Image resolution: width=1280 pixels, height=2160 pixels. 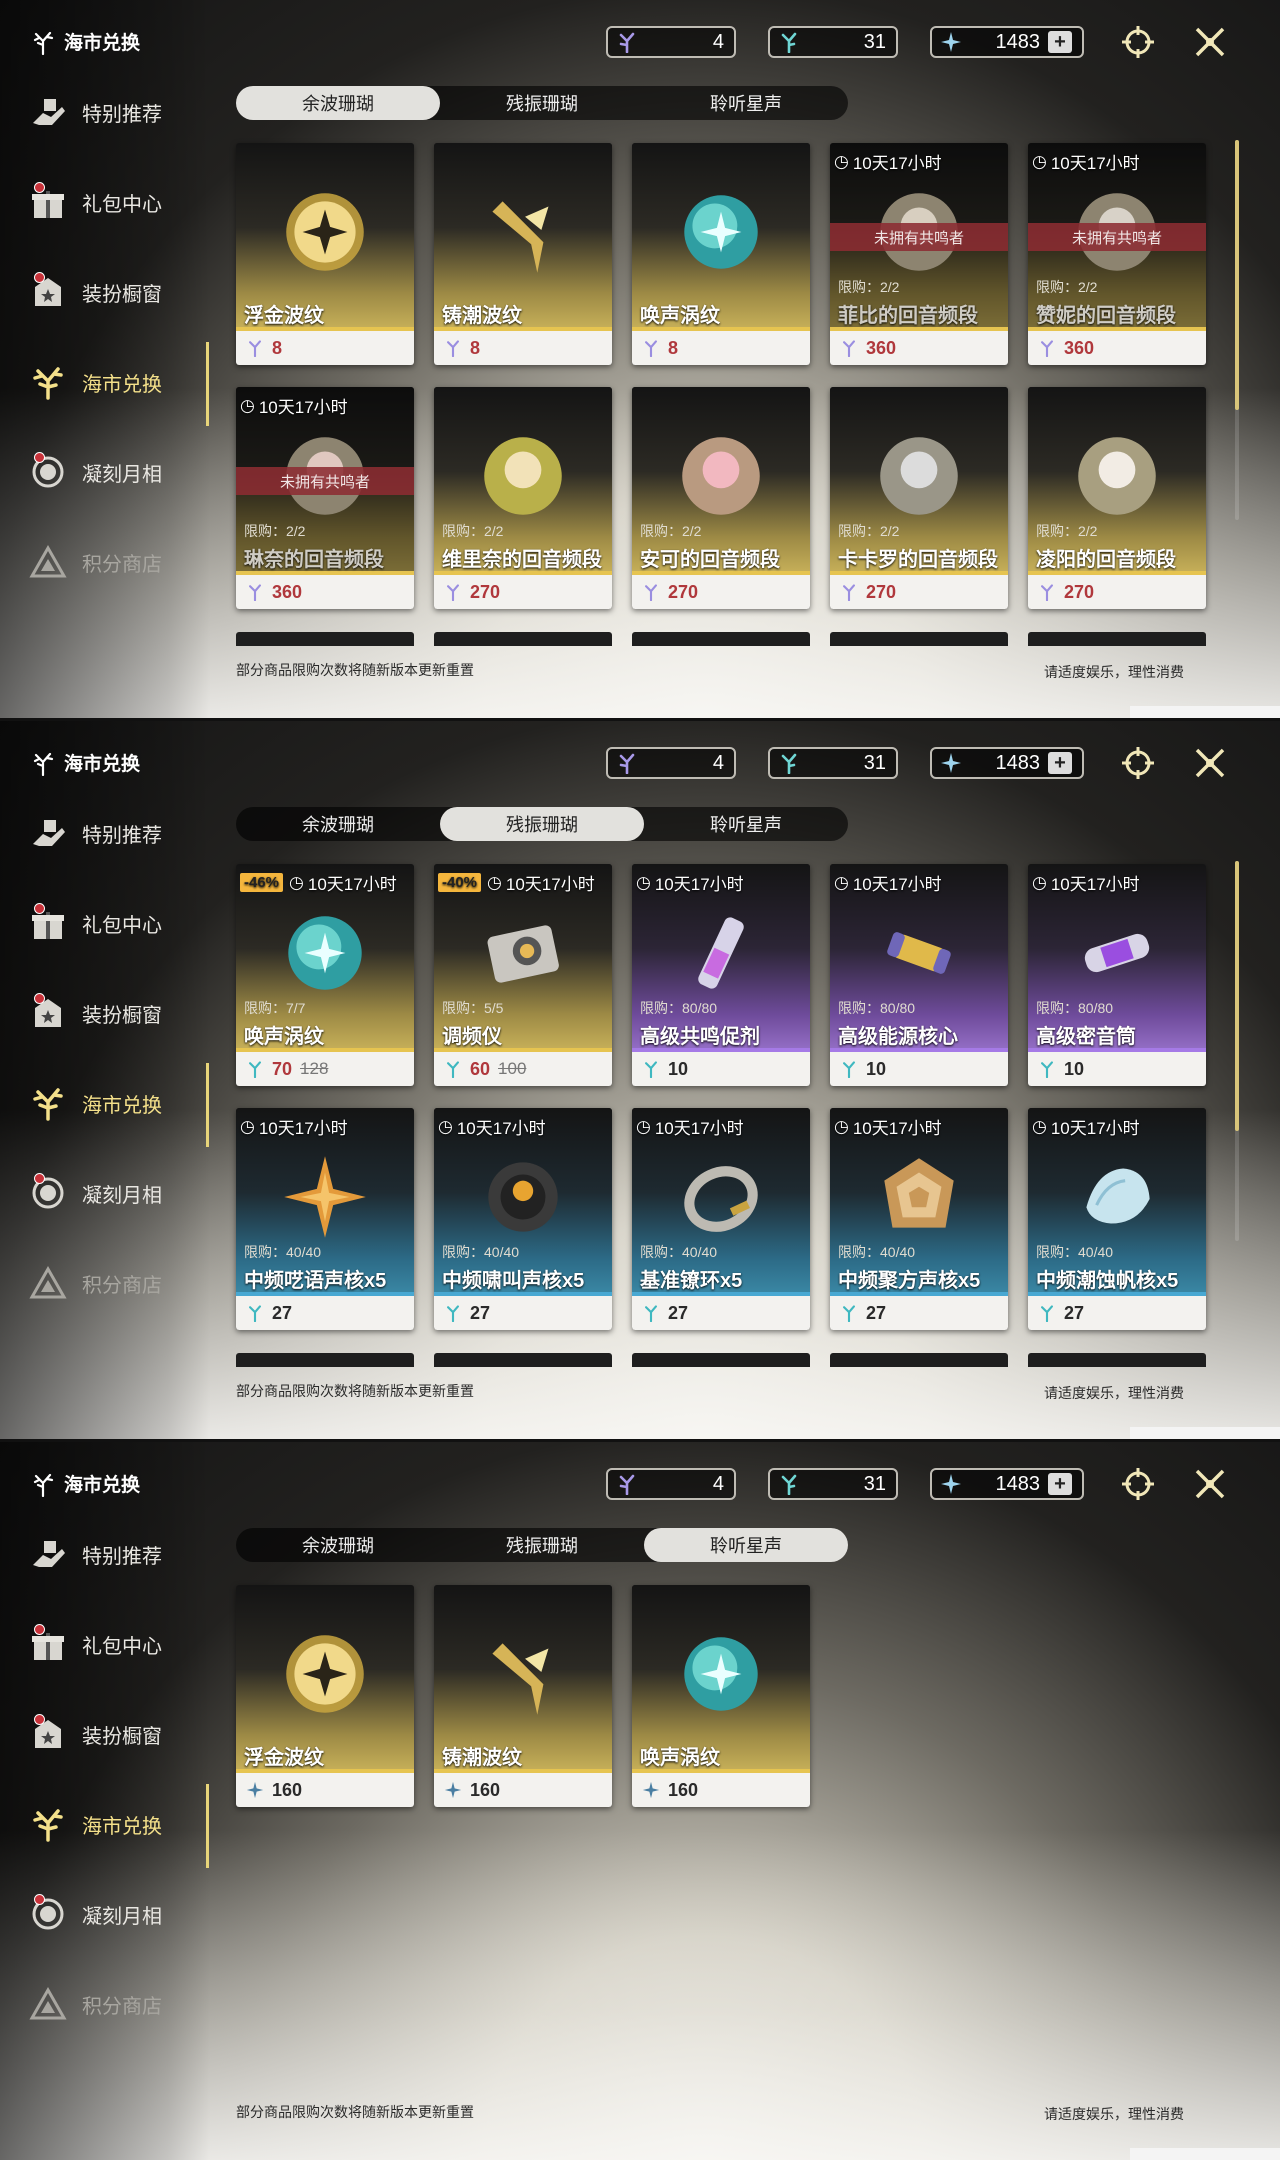 I want to click on shop-item-card: 限购：2/2 维里奈的回音频段 270, so click(x=523, y=498).